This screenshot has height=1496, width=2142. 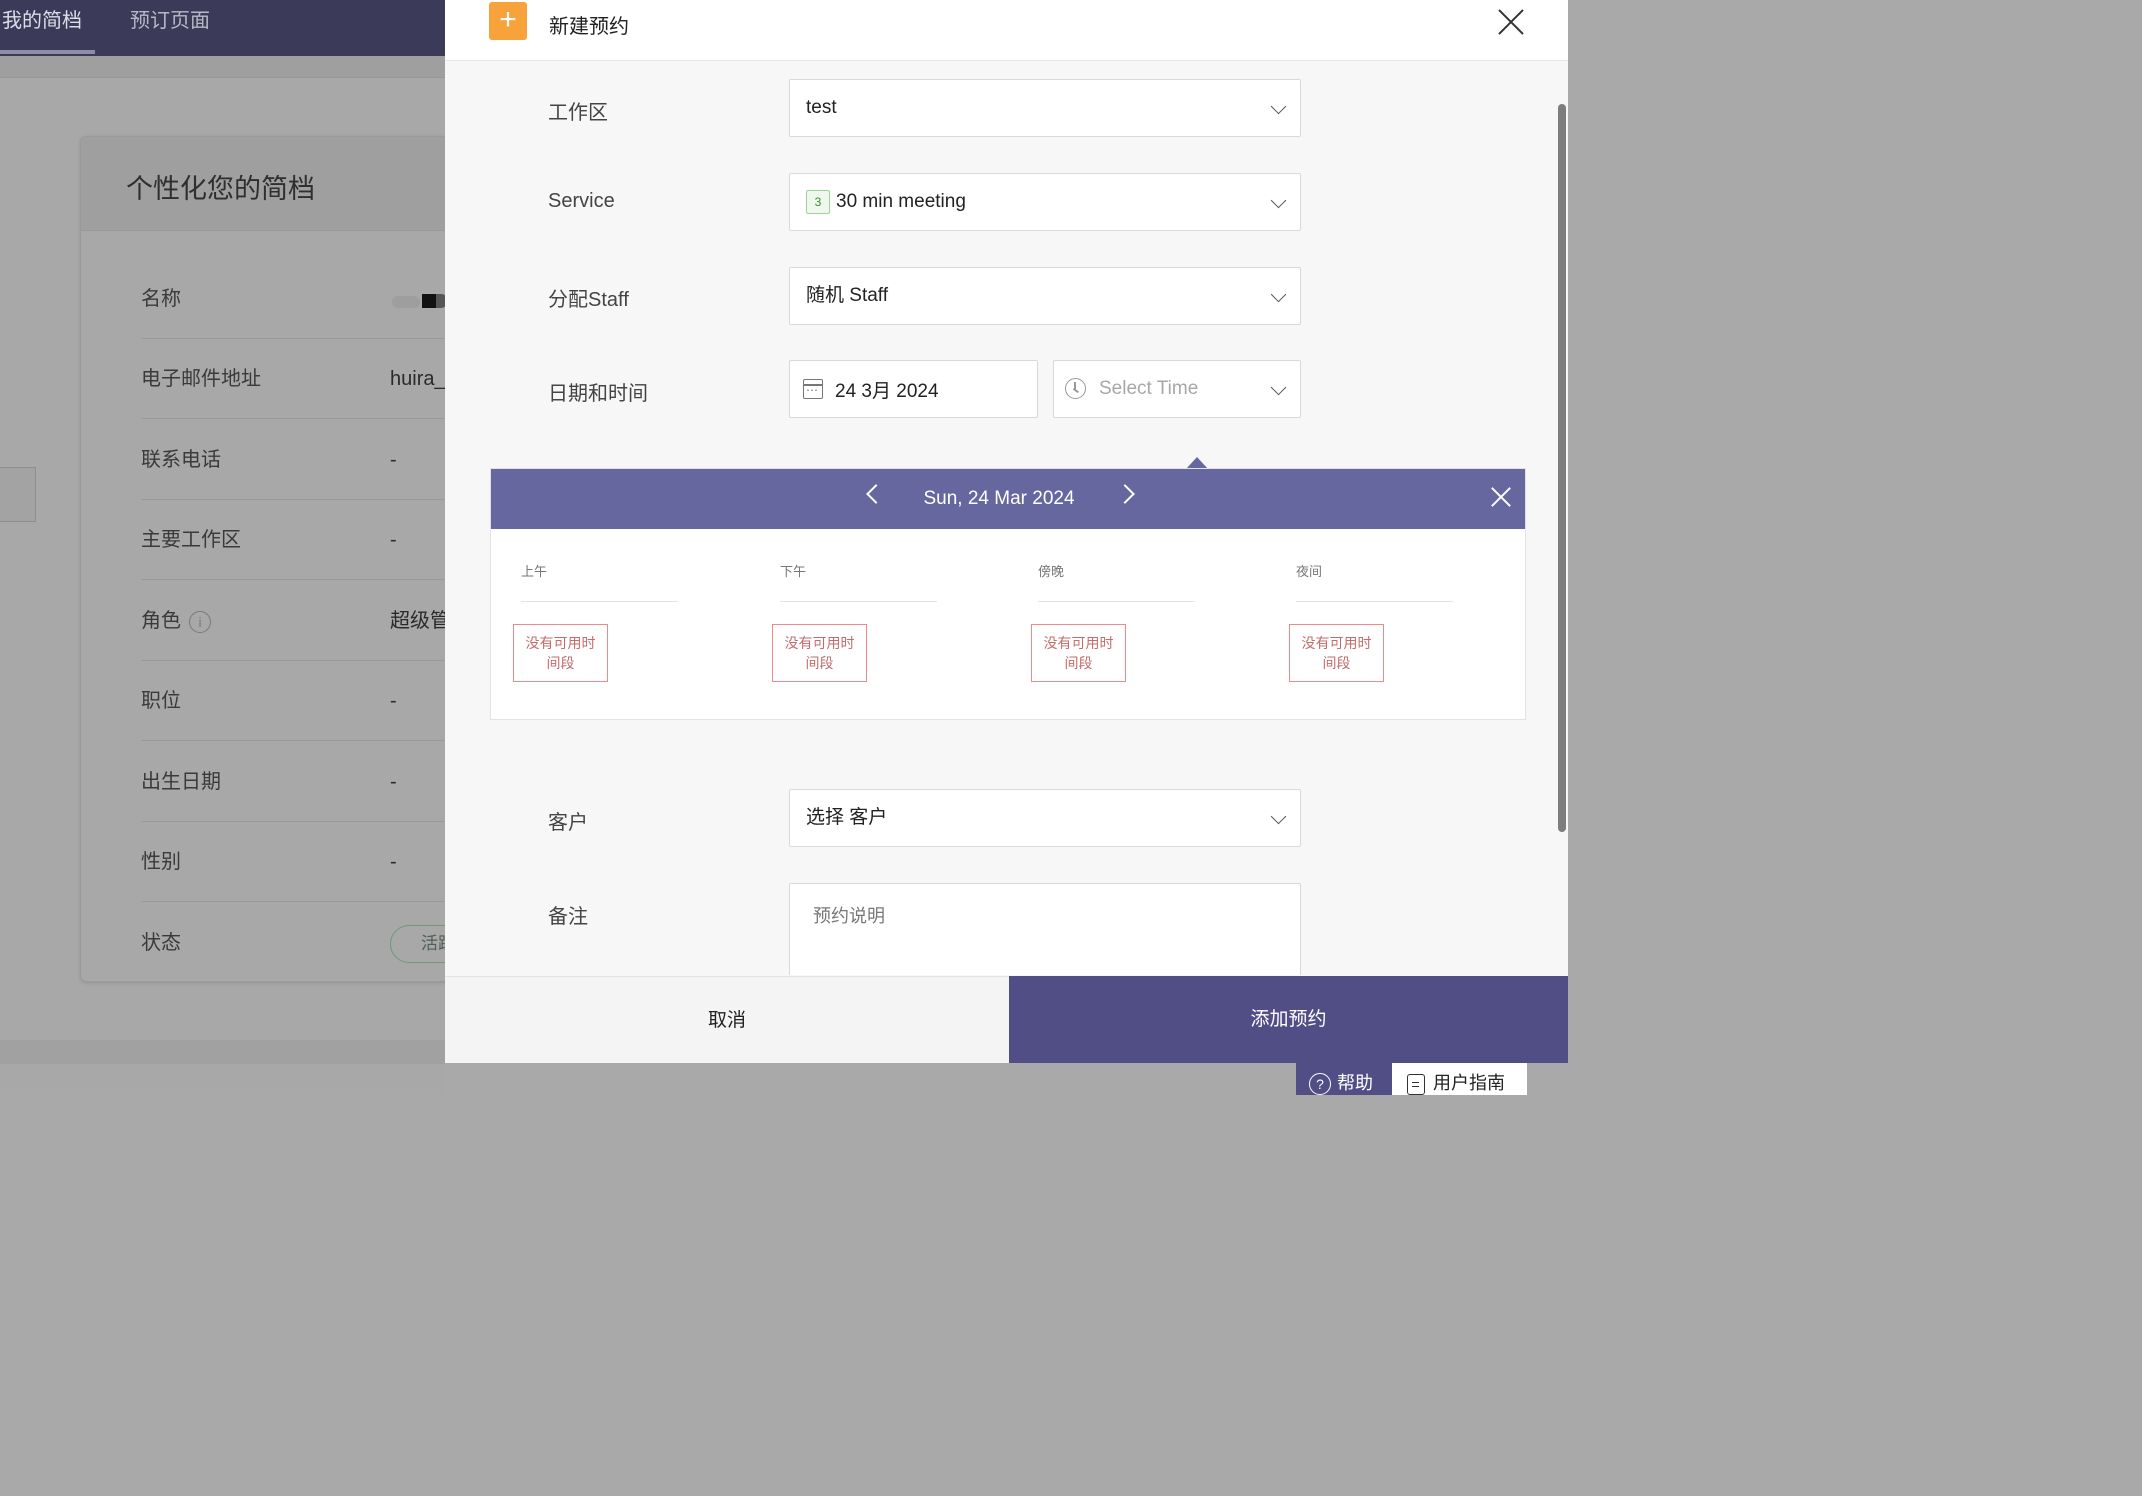 I want to click on period-name: 夜间, so click(x=1309, y=571).